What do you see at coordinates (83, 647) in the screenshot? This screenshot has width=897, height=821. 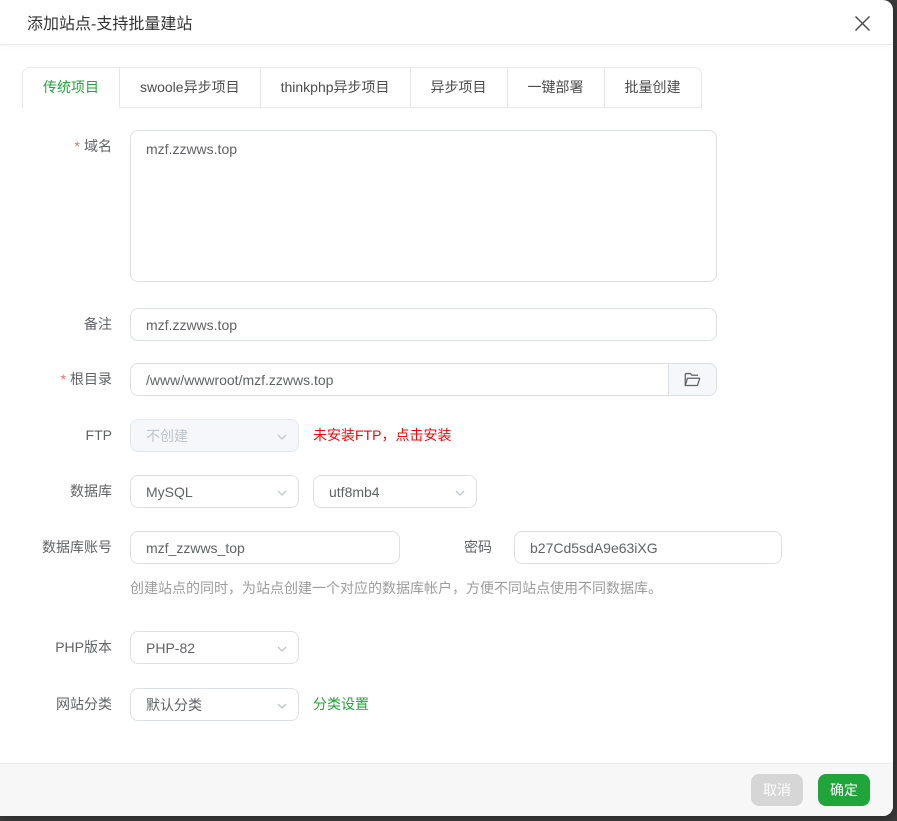 I see `php-version-label: PHP版本` at bounding box center [83, 647].